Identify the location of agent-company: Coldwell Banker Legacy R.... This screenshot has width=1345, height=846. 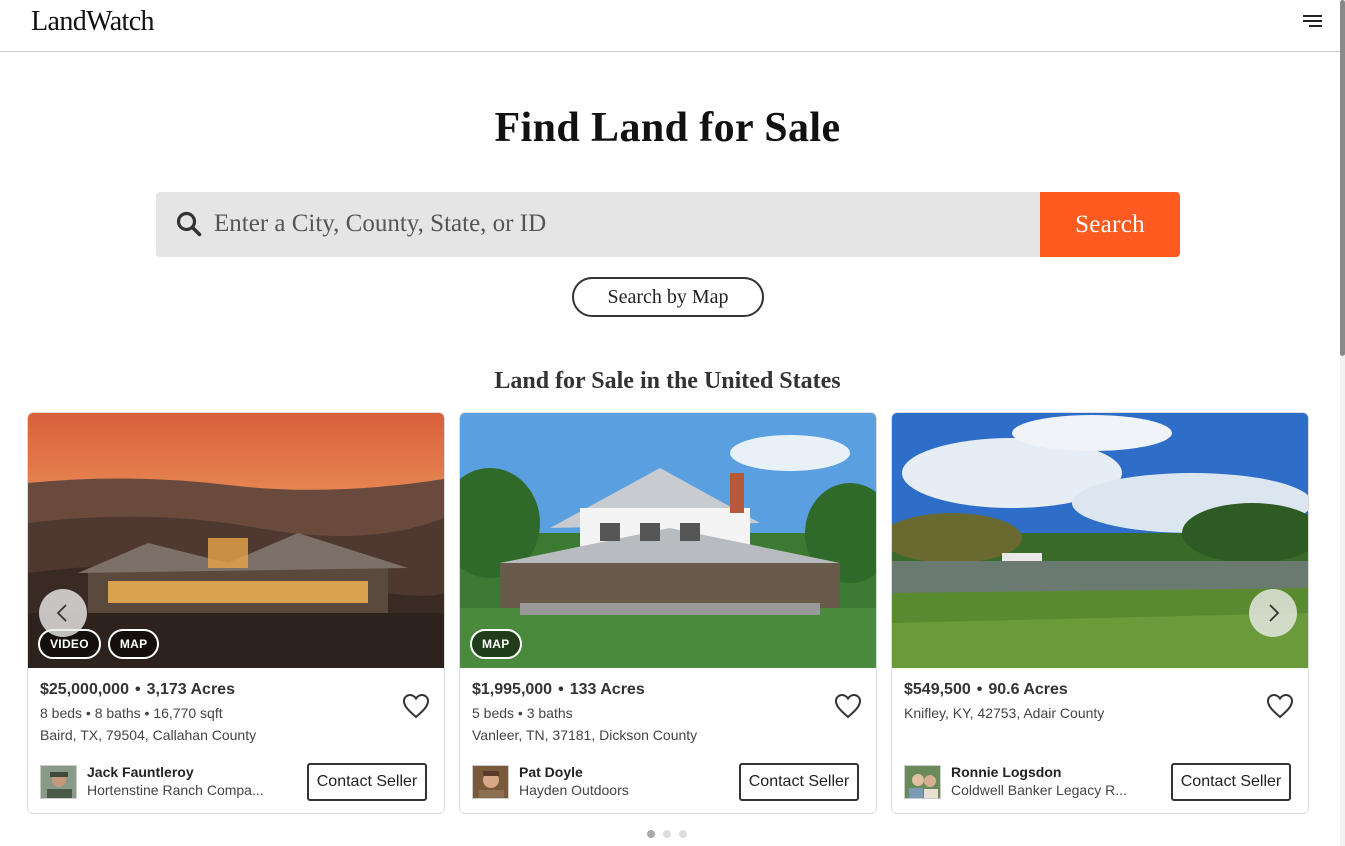
(1039, 790).